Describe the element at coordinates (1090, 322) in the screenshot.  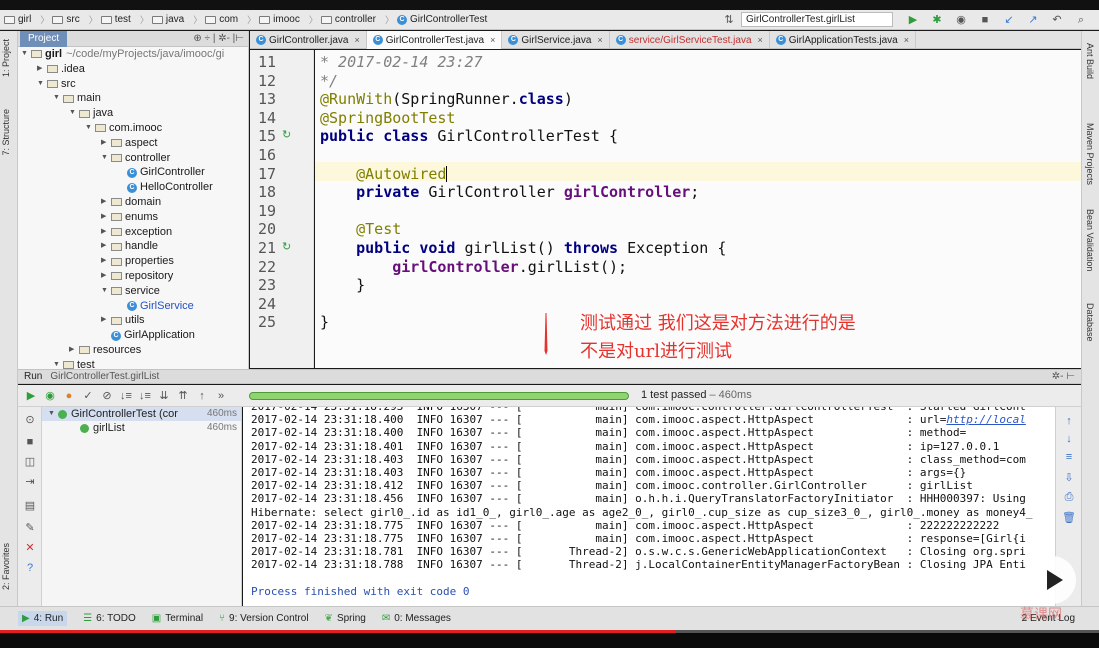
I see `database-tab: Database` at that location.